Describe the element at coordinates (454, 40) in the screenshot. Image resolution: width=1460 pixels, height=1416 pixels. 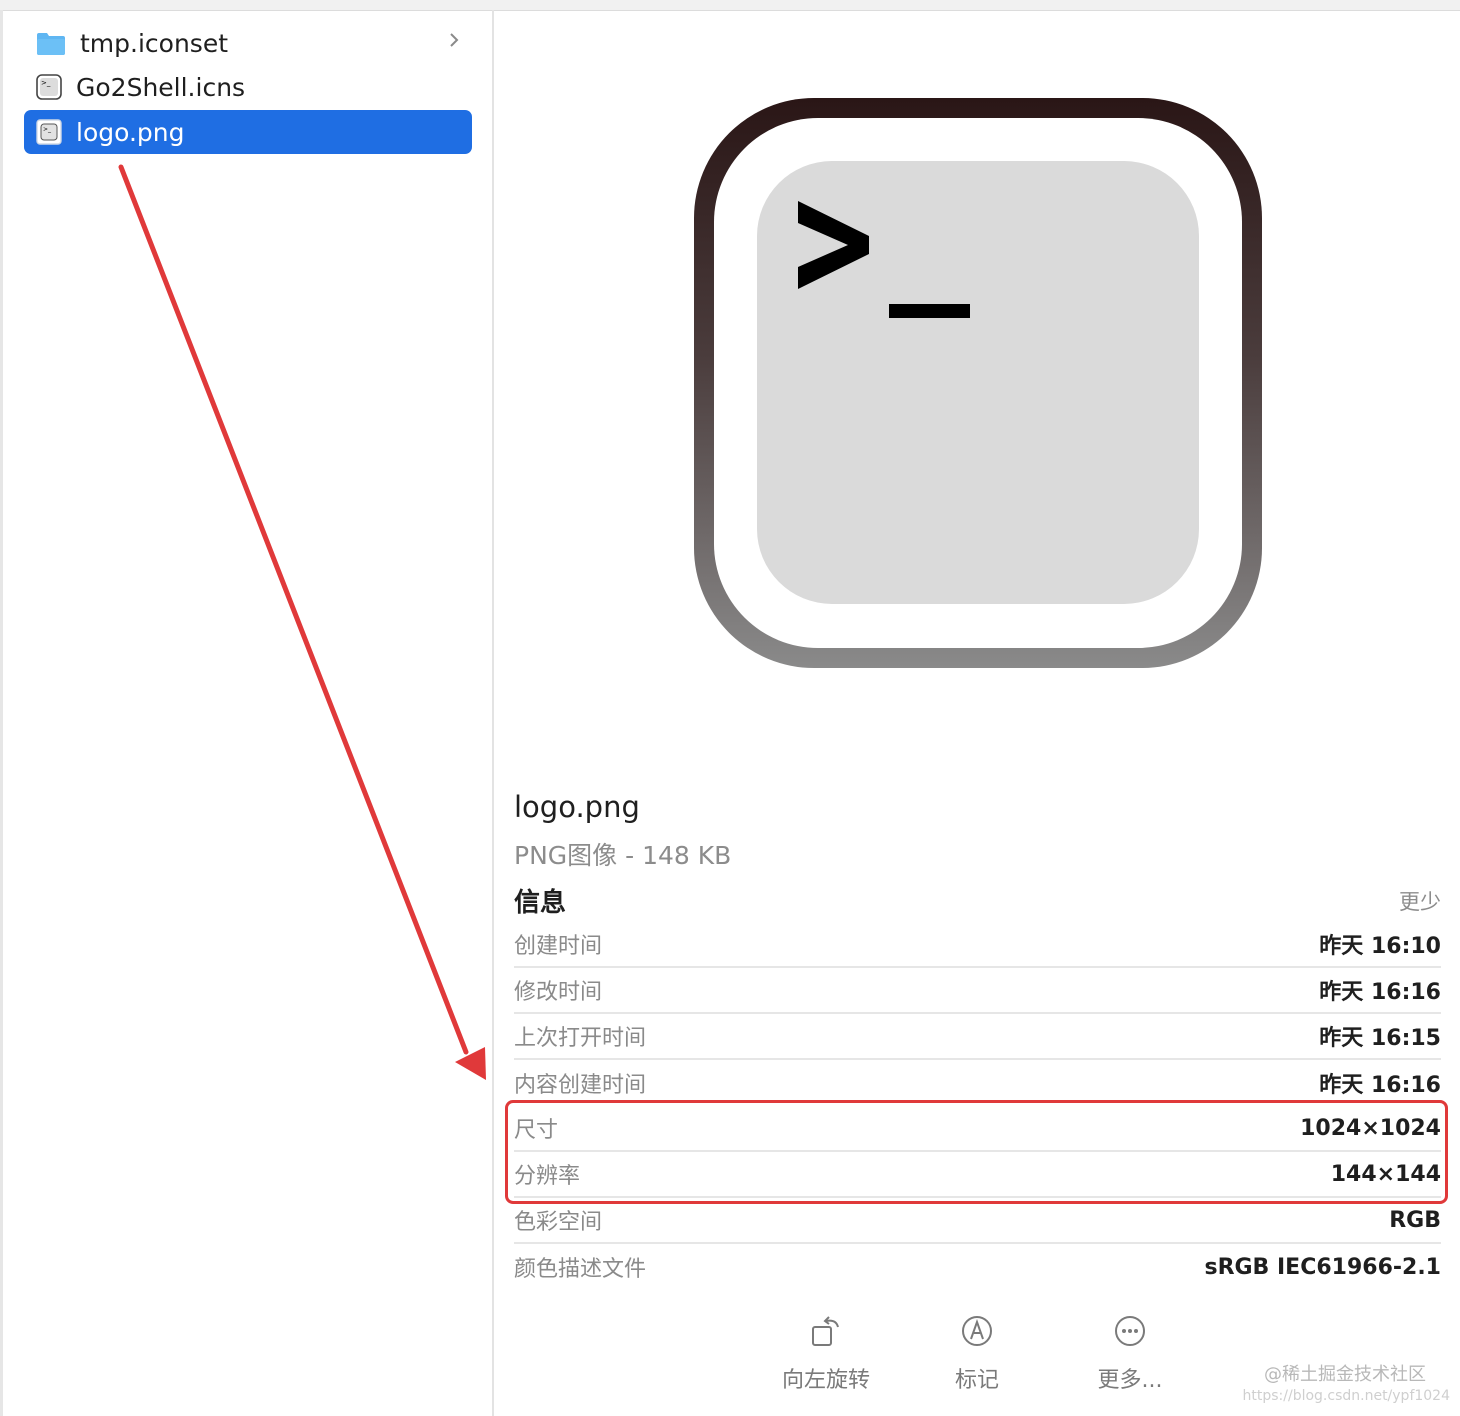
I see `chevron-right-icon` at that location.